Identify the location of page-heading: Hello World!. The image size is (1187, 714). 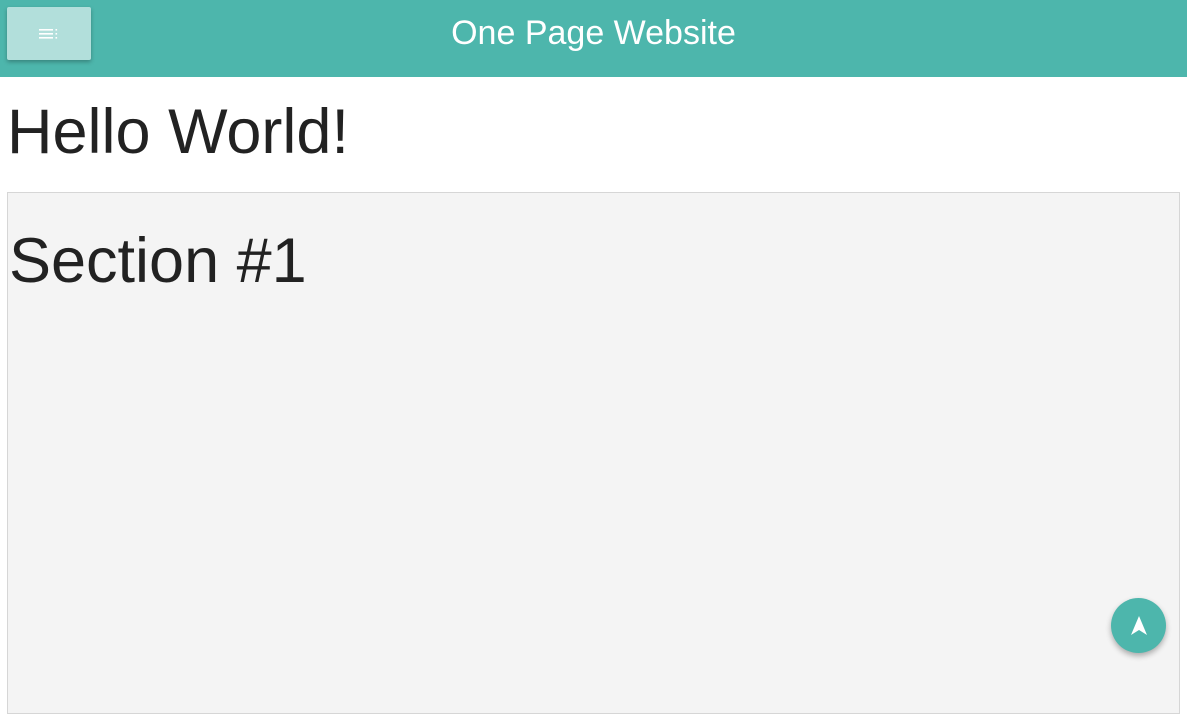
(178, 132).